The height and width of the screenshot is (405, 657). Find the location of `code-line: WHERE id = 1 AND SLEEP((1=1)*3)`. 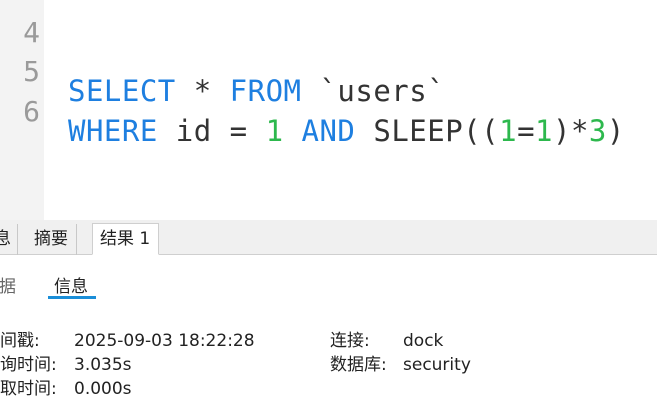

code-line: WHERE id = 1 AND SLEEP((1=1)*3) is located at coordinates (346, 131).